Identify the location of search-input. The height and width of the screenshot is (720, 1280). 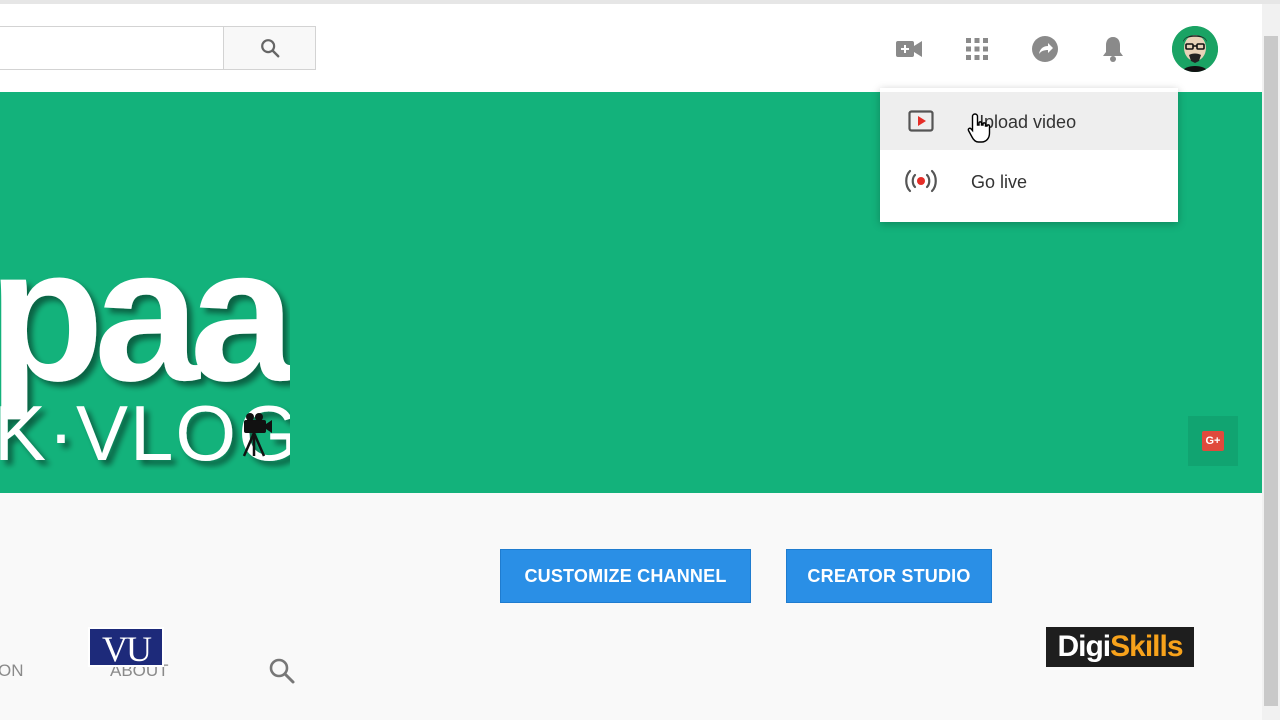
(112, 48).